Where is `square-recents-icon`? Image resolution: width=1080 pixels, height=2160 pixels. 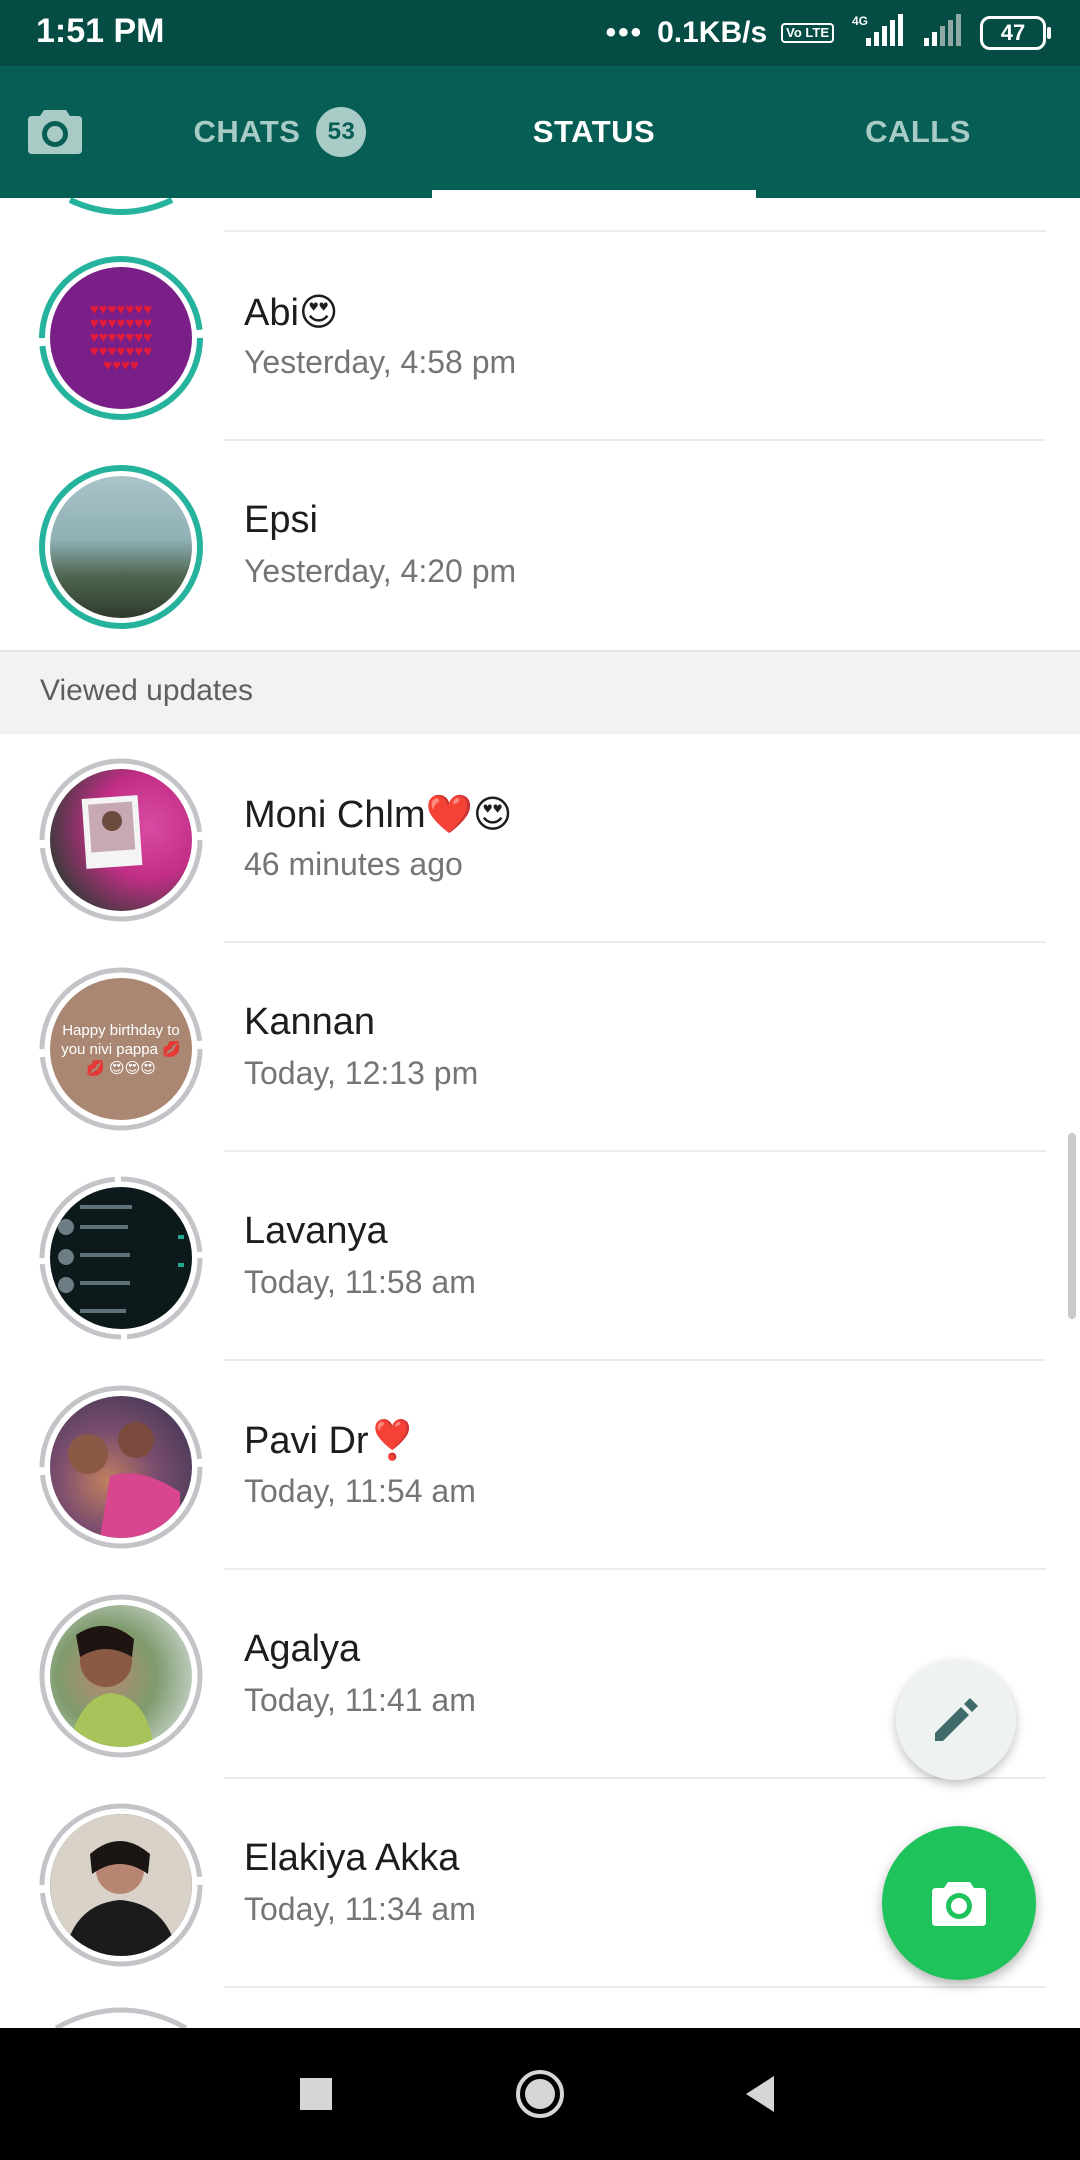 square-recents-icon is located at coordinates (316, 2094).